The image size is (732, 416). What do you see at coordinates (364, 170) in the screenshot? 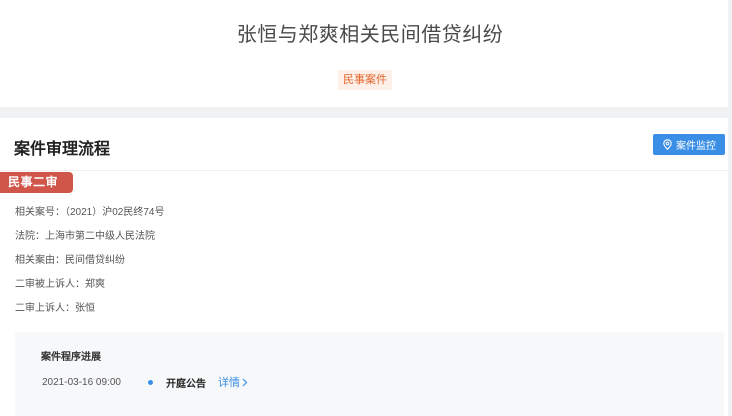
I see `section-divider` at bounding box center [364, 170].